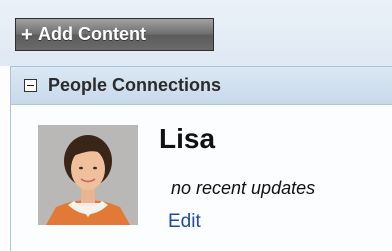 The width and height of the screenshot is (392, 251). Describe the element at coordinates (135, 85) in the screenshot. I see `portlet-title: People Connections` at that location.